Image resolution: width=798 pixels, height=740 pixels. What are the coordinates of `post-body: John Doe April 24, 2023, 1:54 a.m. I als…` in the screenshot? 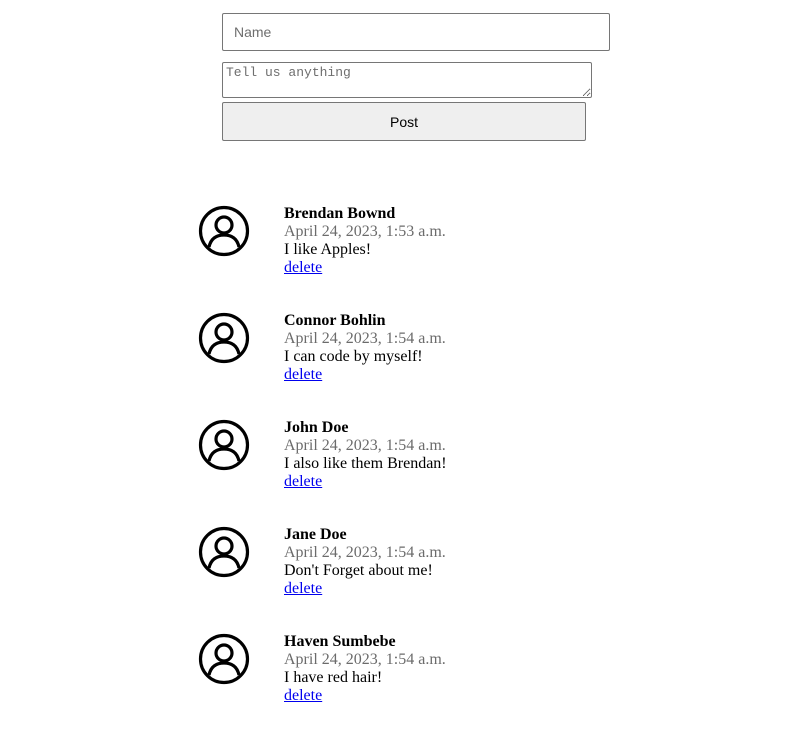 It's located at (365, 455).